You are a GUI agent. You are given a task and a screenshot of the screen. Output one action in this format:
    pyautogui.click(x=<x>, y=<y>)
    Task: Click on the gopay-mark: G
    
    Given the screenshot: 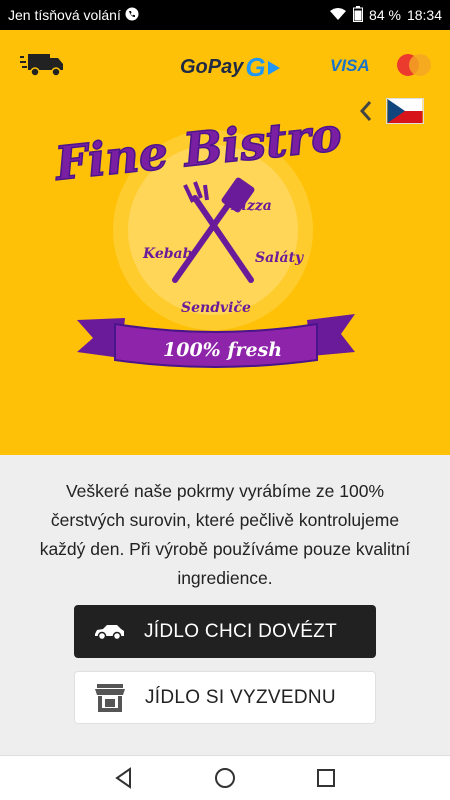 What is the action you would take?
    pyautogui.click(x=255, y=67)
    